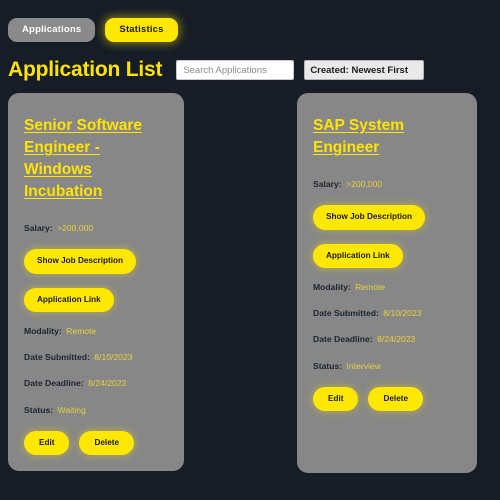 The image size is (500, 500). Describe the element at coordinates (85, 69) in the screenshot. I see `page-title: Application List` at that location.